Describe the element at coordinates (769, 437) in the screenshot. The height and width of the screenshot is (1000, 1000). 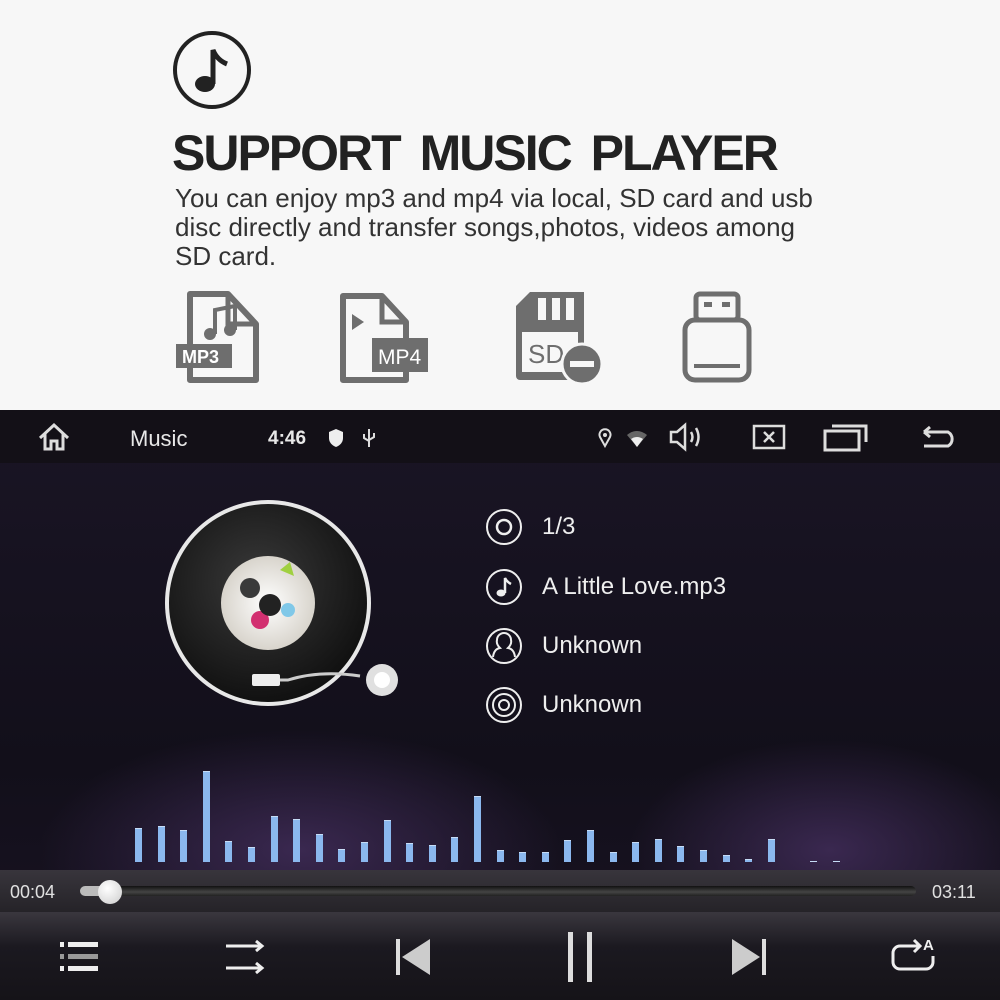
I see `close-app-icon` at that location.